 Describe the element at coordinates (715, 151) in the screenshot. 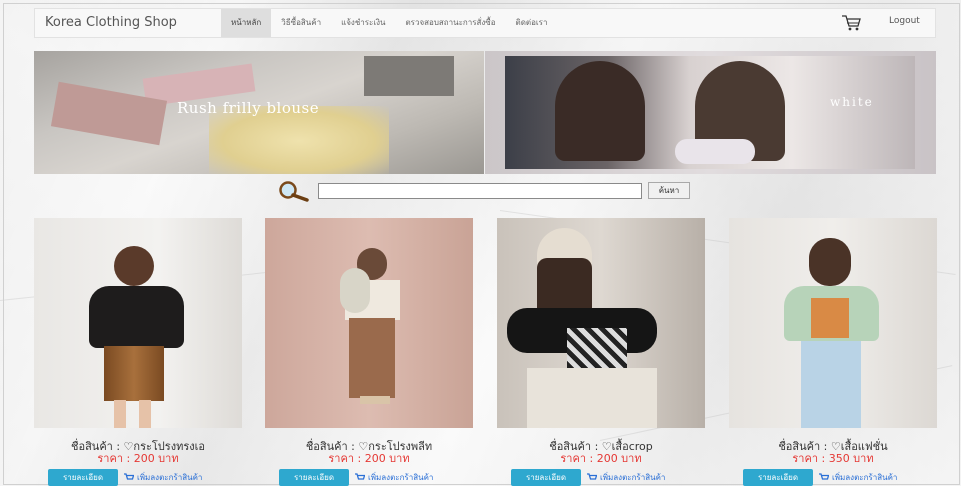

I see `banner-flowers` at that location.